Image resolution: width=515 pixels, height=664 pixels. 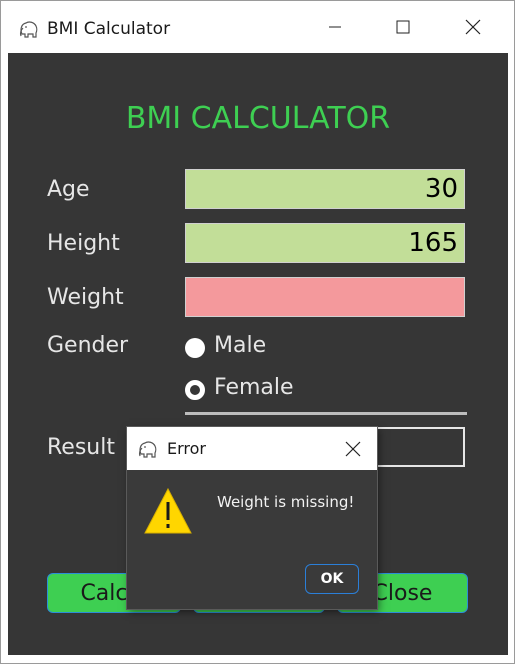 I want to click on dialog-title-bar: Error, so click(x=252, y=448).